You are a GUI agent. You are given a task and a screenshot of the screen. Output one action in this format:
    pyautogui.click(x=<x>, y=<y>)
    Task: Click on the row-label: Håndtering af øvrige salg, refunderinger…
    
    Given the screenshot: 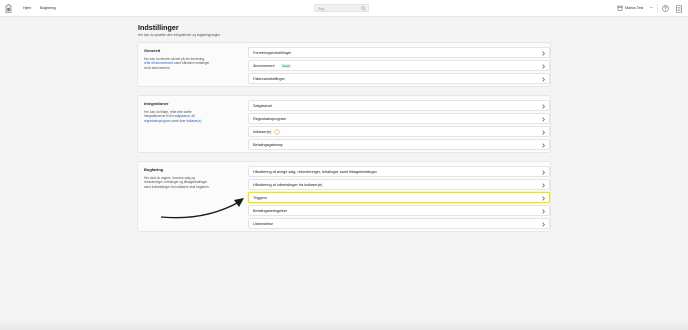 What is the action you would take?
    pyautogui.click(x=315, y=171)
    